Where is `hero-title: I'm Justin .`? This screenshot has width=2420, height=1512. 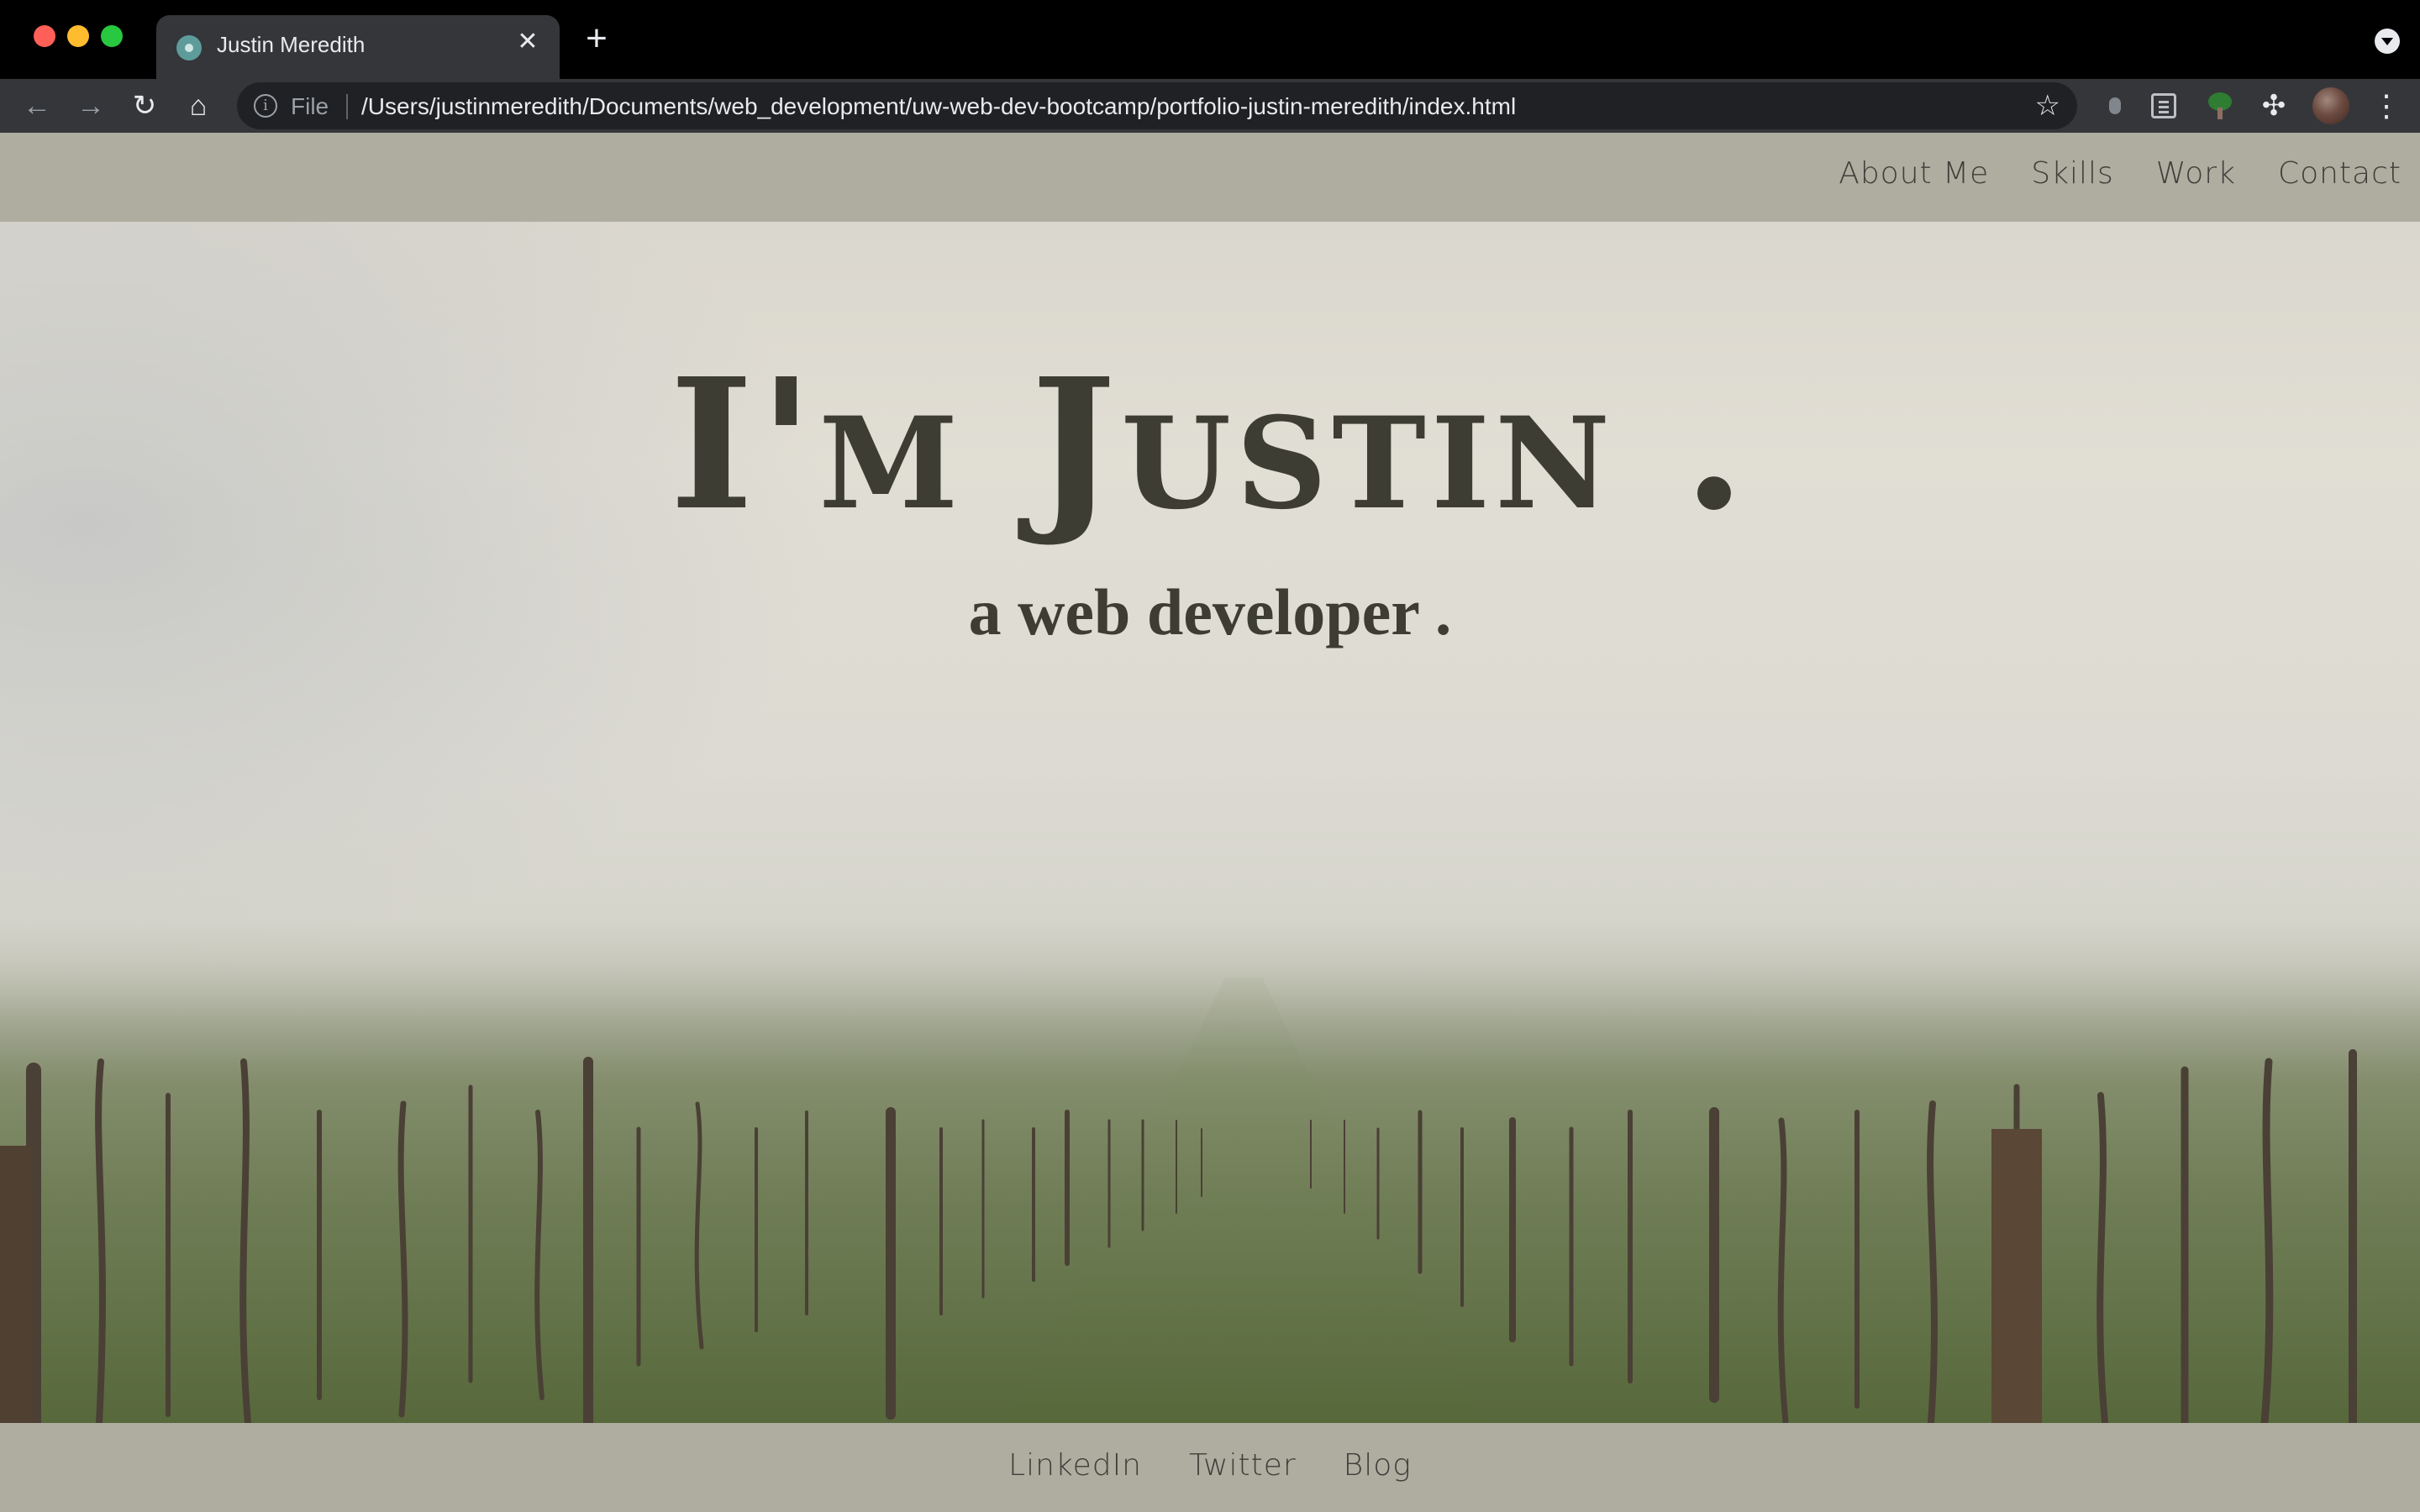
hero-title: I'm Justin . is located at coordinates (1210, 444).